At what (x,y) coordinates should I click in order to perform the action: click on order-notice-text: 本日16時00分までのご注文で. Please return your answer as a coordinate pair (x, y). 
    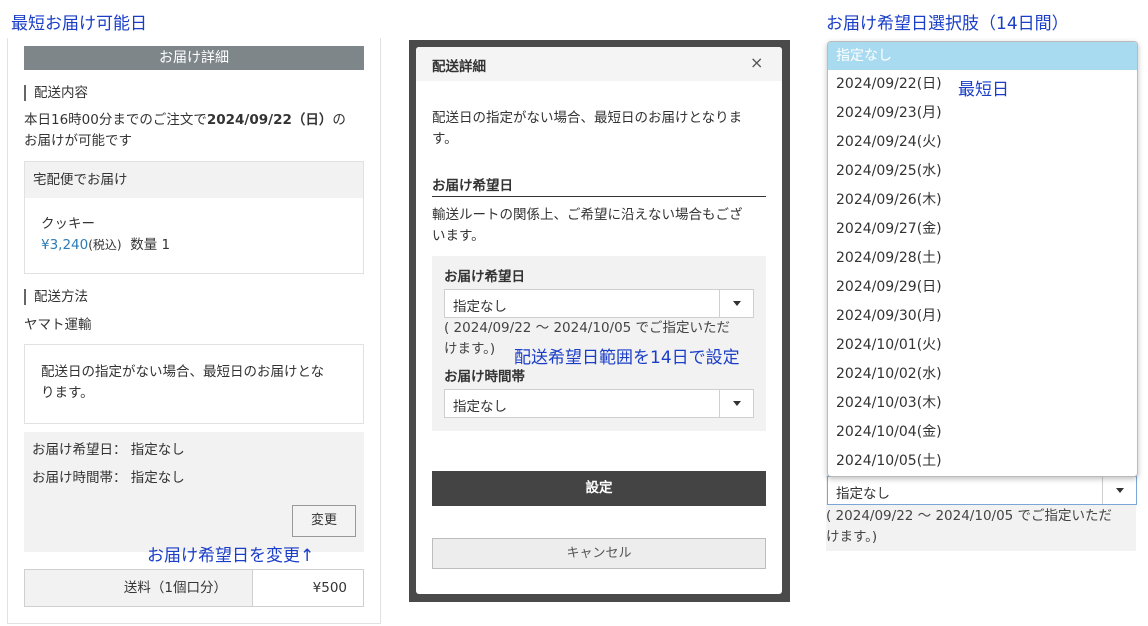
    Looking at the image, I should click on (115, 120).